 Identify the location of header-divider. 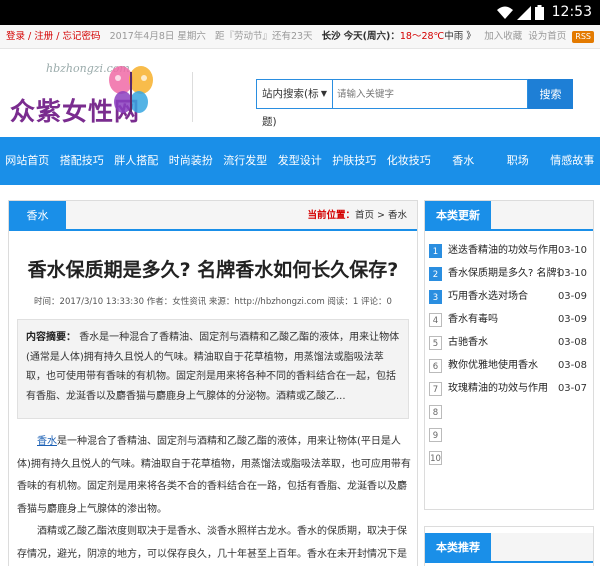
(192, 97).